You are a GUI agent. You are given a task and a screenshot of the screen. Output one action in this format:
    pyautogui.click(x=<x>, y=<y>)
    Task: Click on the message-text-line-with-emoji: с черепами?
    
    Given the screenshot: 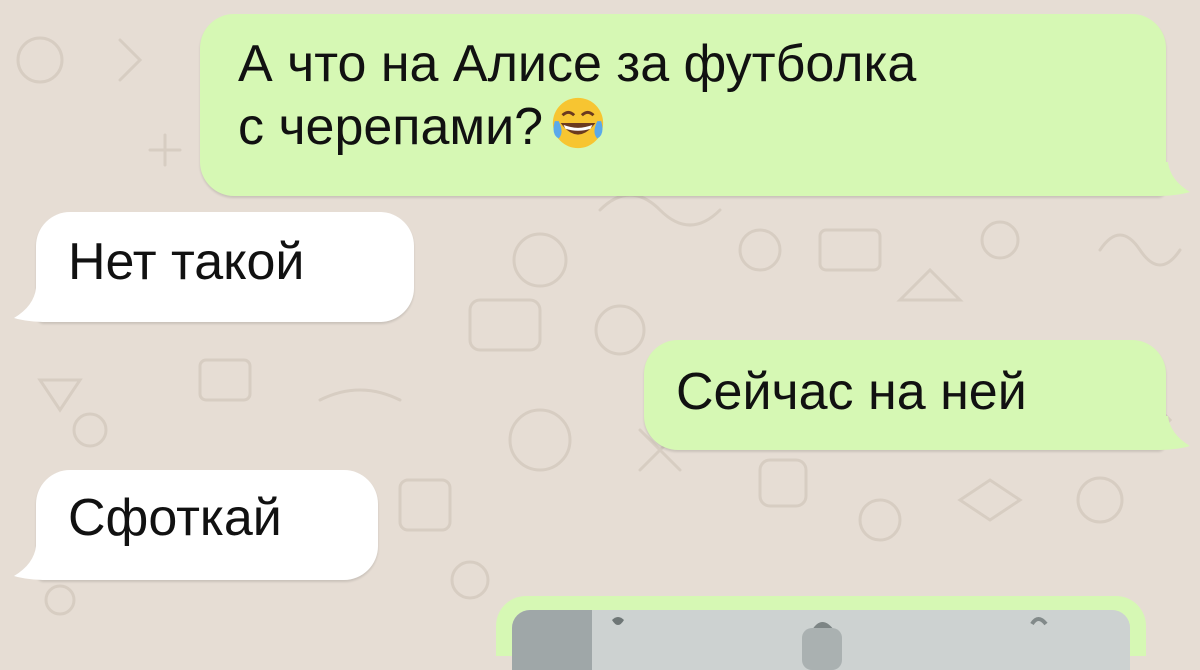 What is the action you would take?
    pyautogui.click(x=702, y=125)
    